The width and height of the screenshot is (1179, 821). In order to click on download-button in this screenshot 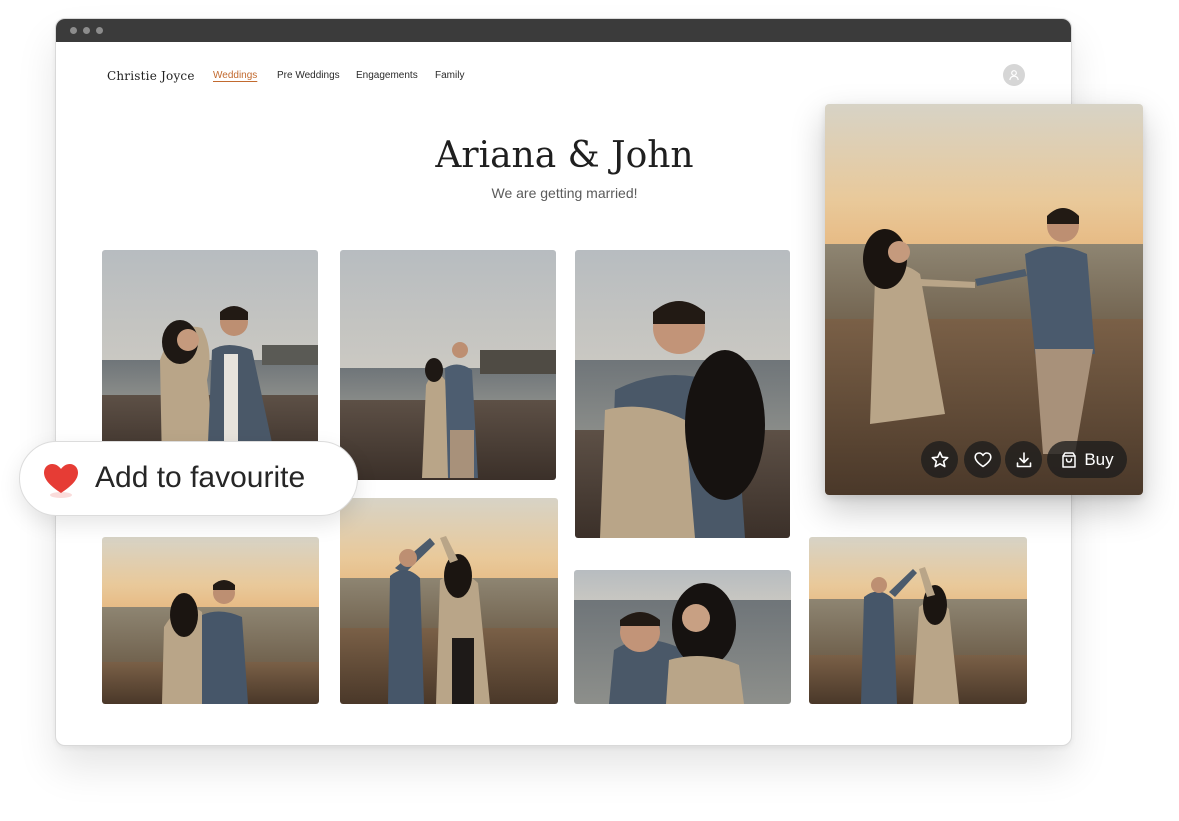, I will do `click(1023, 459)`.